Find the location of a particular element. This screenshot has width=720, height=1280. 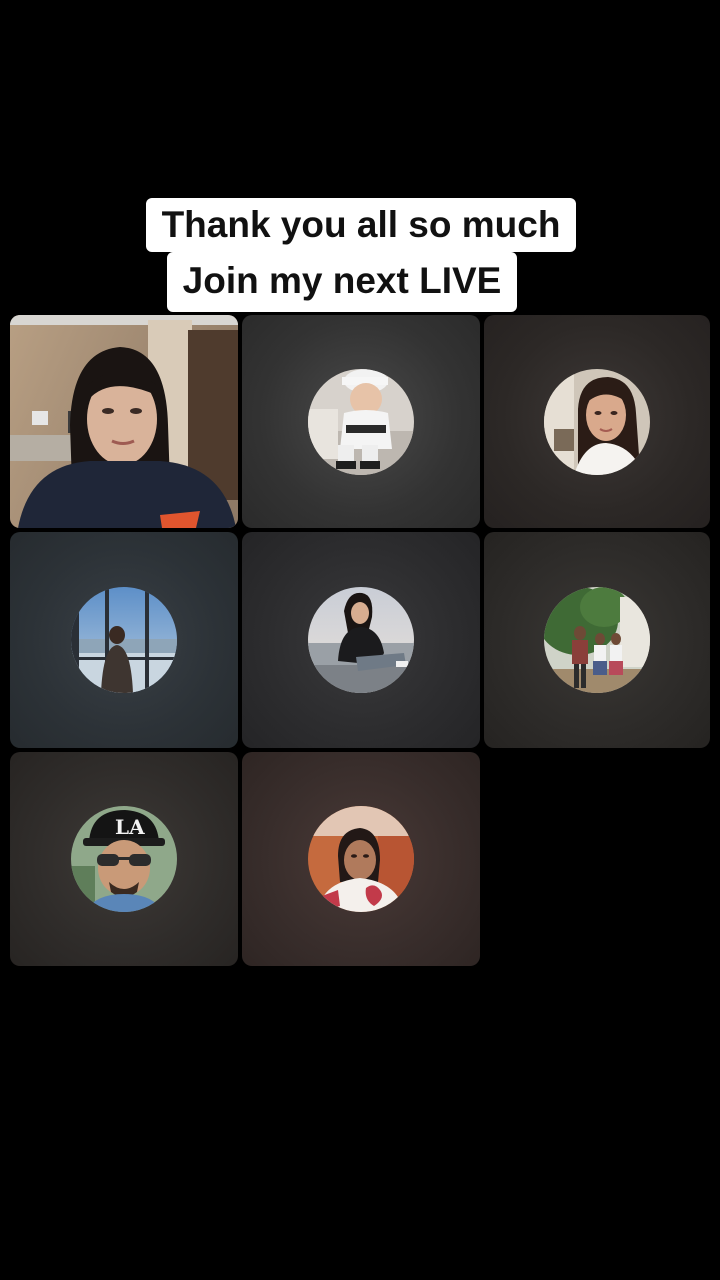

guest-2-tile is located at coordinates (361, 421).